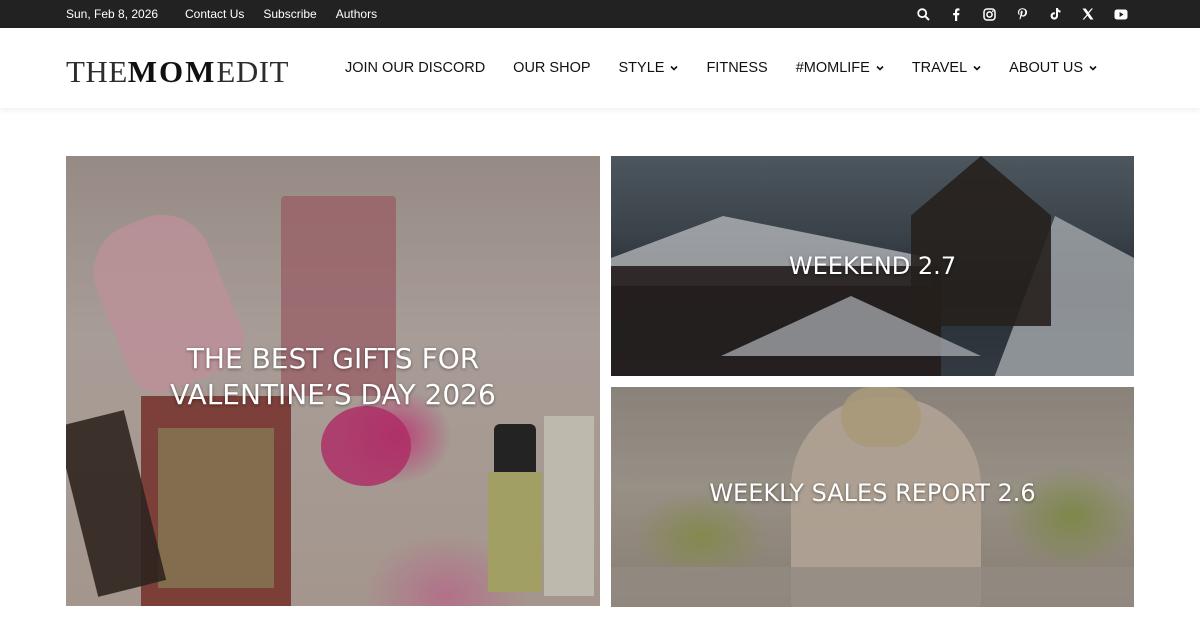 The width and height of the screenshot is (1200, 630). I want to click on site-logo: THE MOM EDIT, so click(177, 71).